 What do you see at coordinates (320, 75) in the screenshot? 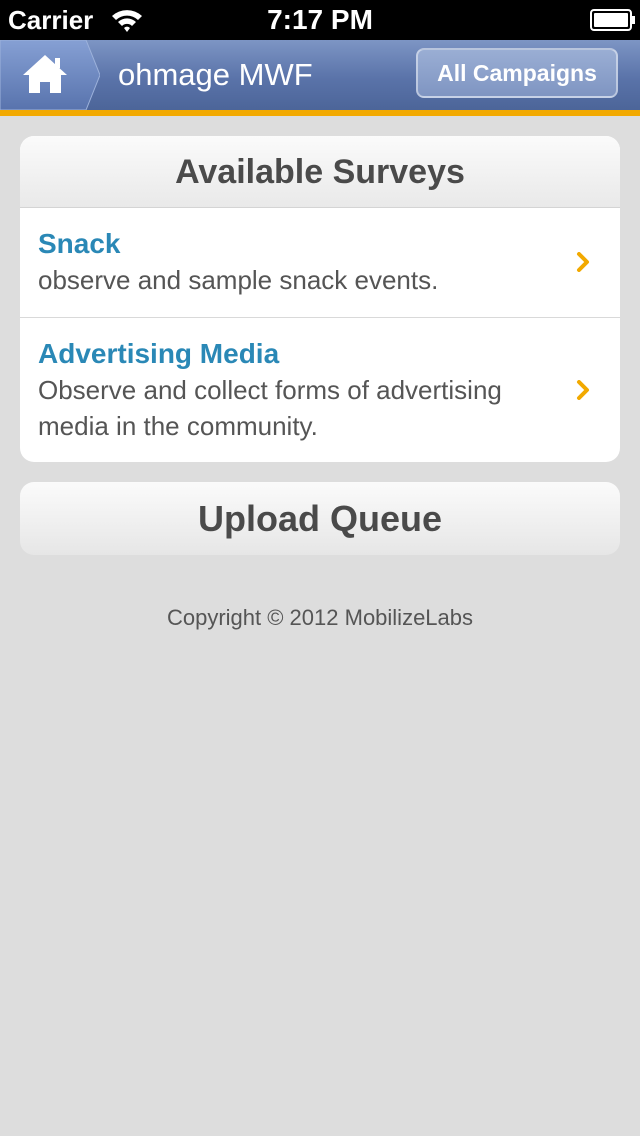
I see `navigation-bar: ohmage MWF All Campaigns` at bounding box center [320, 75].